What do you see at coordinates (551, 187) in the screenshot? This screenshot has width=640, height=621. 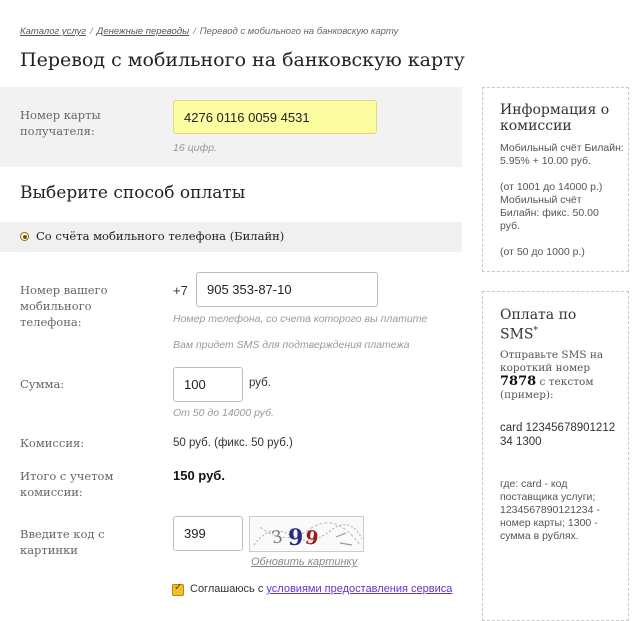 I see `commission-info-range-1: (от 1001 до 14000 р.)` at bounding box center [551, 187].